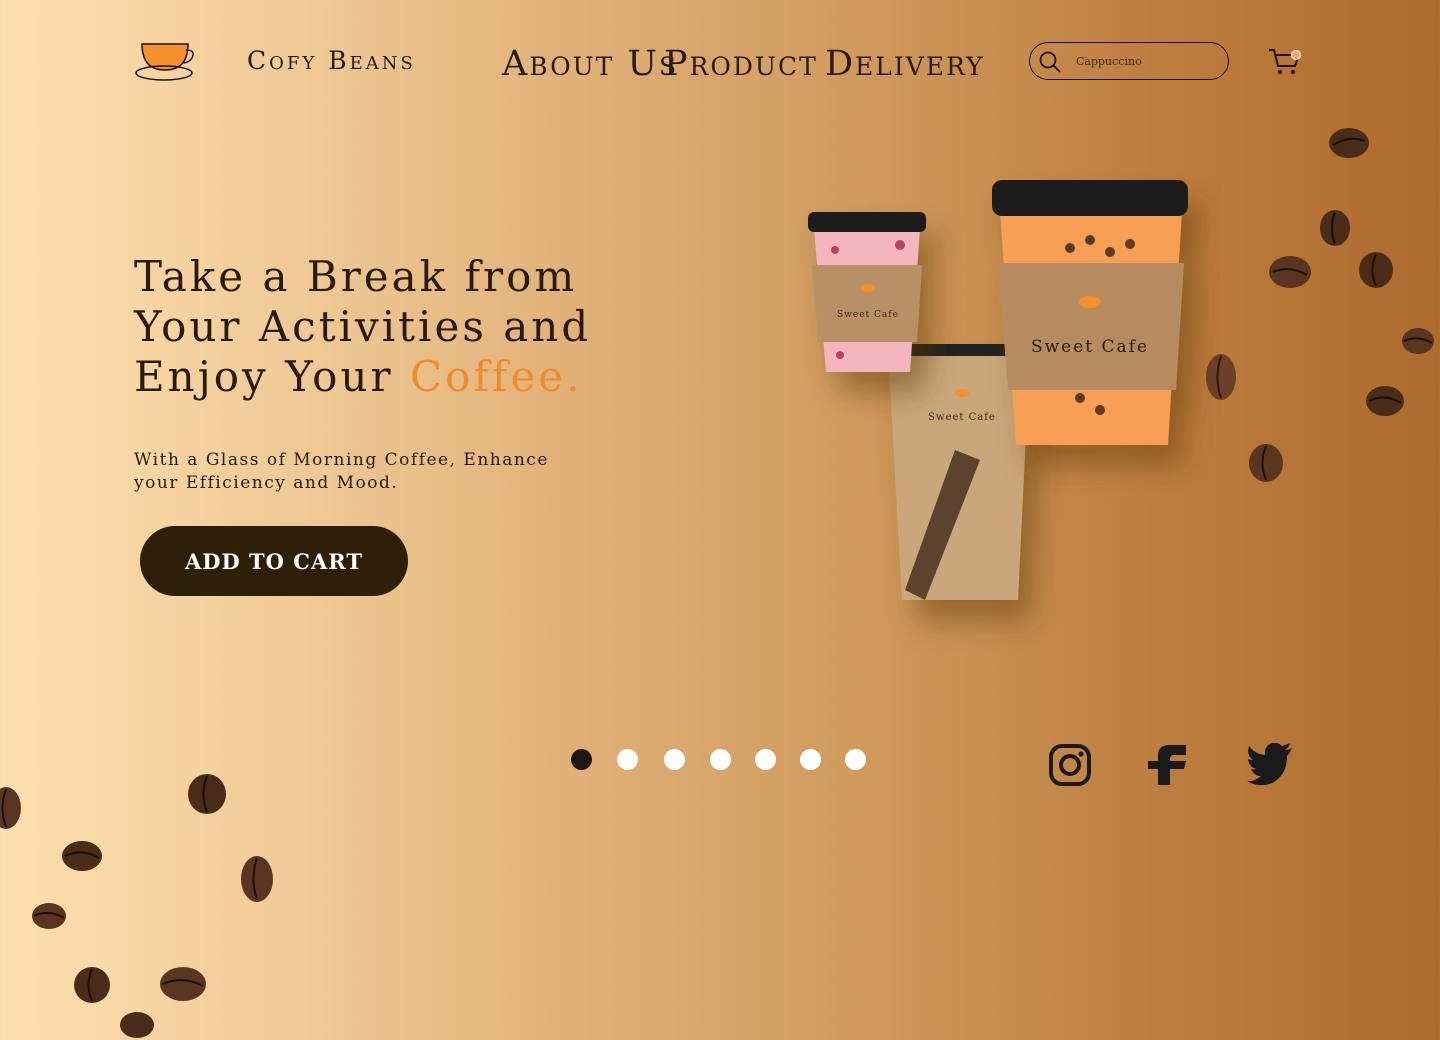  I want to click on cart-notification-badge, so click(1296, 55).